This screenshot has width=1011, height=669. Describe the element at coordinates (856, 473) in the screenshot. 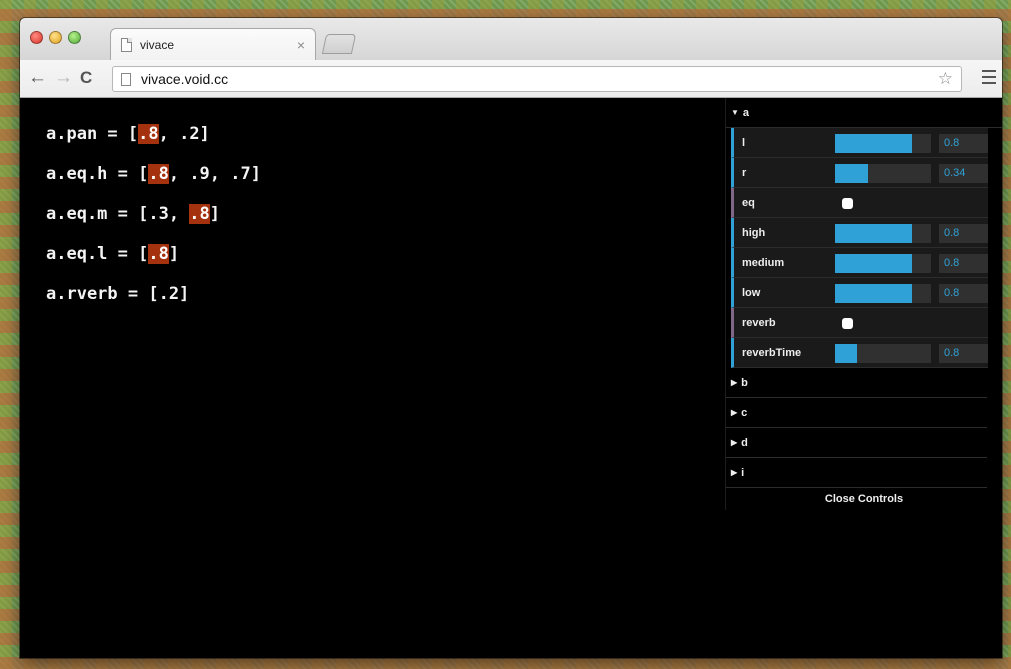

I see `folder-i-header: ▶ i` at that location.